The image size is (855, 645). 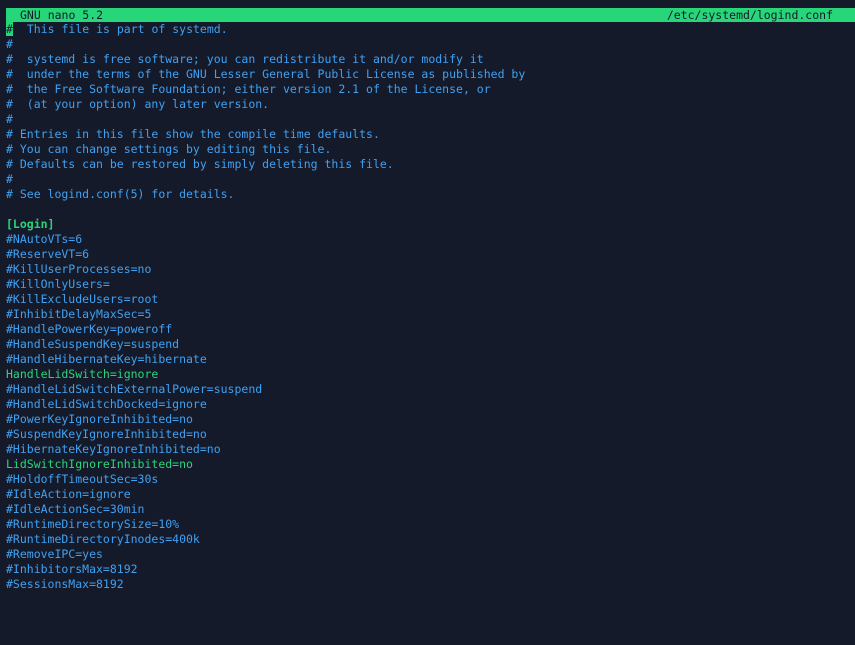 I want to click on app-title: GNU nano 5.2, so click(x=62, y=15).